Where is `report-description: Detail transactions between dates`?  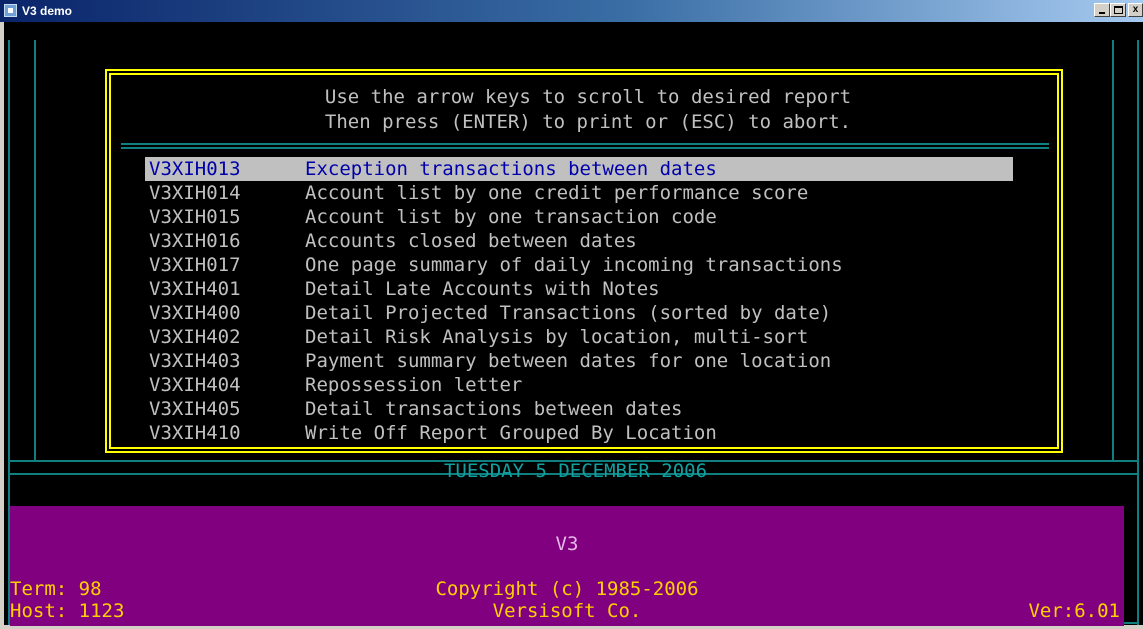 report-description: Detail transactions between dates is located at coordinates (494, 409).